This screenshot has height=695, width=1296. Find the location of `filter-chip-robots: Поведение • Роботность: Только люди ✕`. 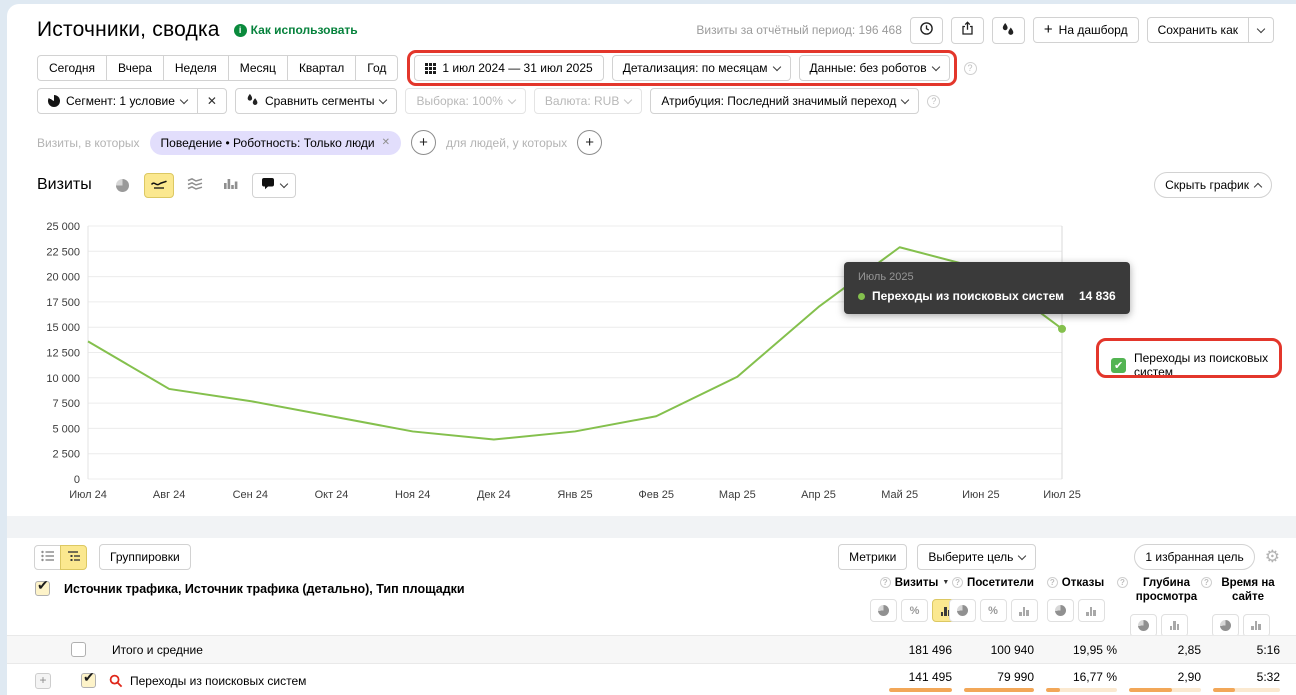

filter-chip-robots: Поведение • Роботность: Только люди ✕ is located at coordinates (275, 142).